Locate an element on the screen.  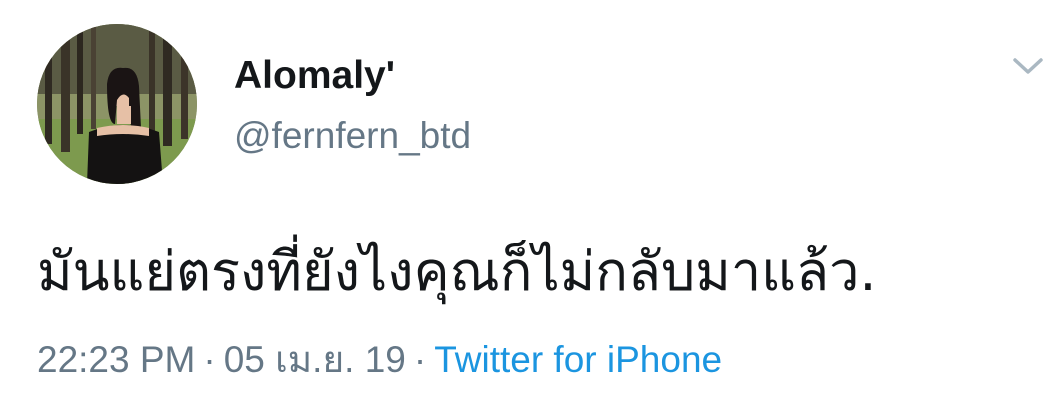
tweet-menu-button is located at coordinates (1028, 66).